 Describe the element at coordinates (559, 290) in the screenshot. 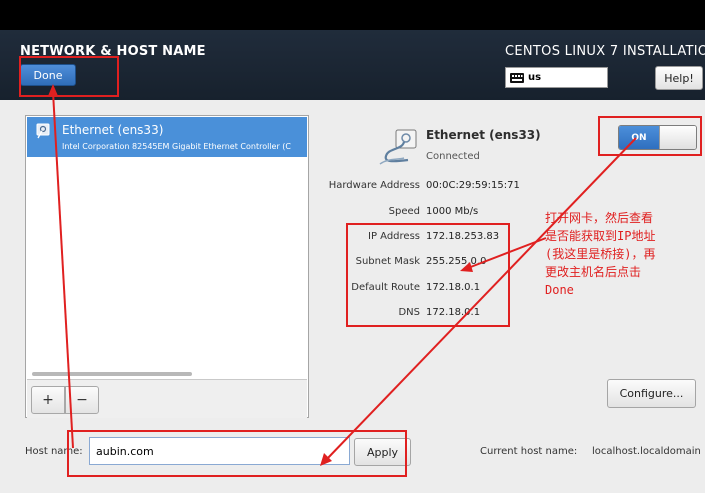

I see `annotation-line: Done` at that location.